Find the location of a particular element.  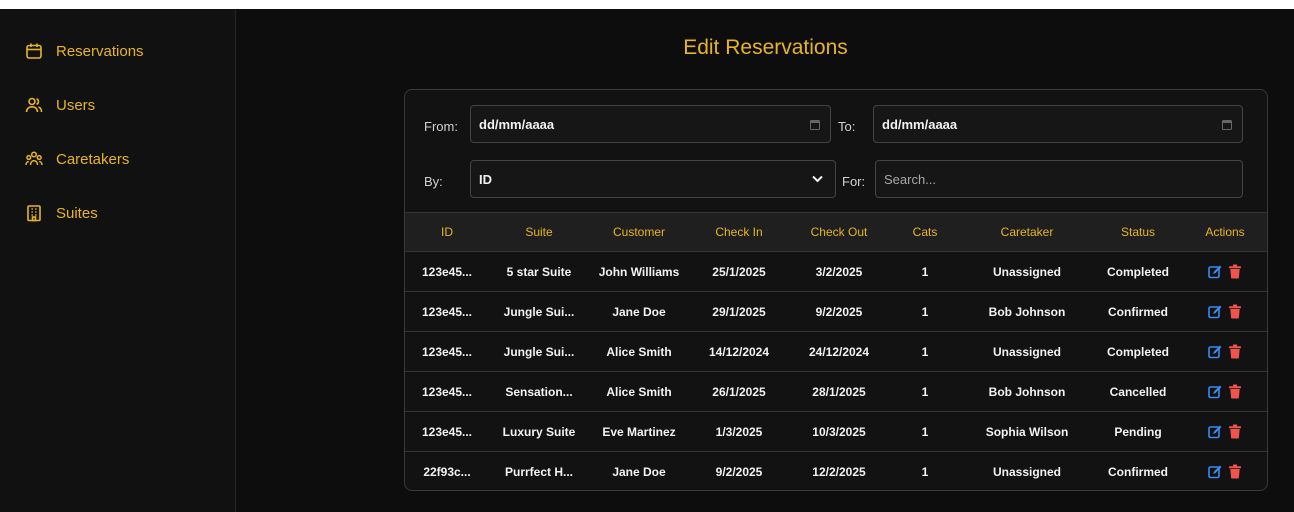

column-header-id: ID is located at coordinates (447, 232).